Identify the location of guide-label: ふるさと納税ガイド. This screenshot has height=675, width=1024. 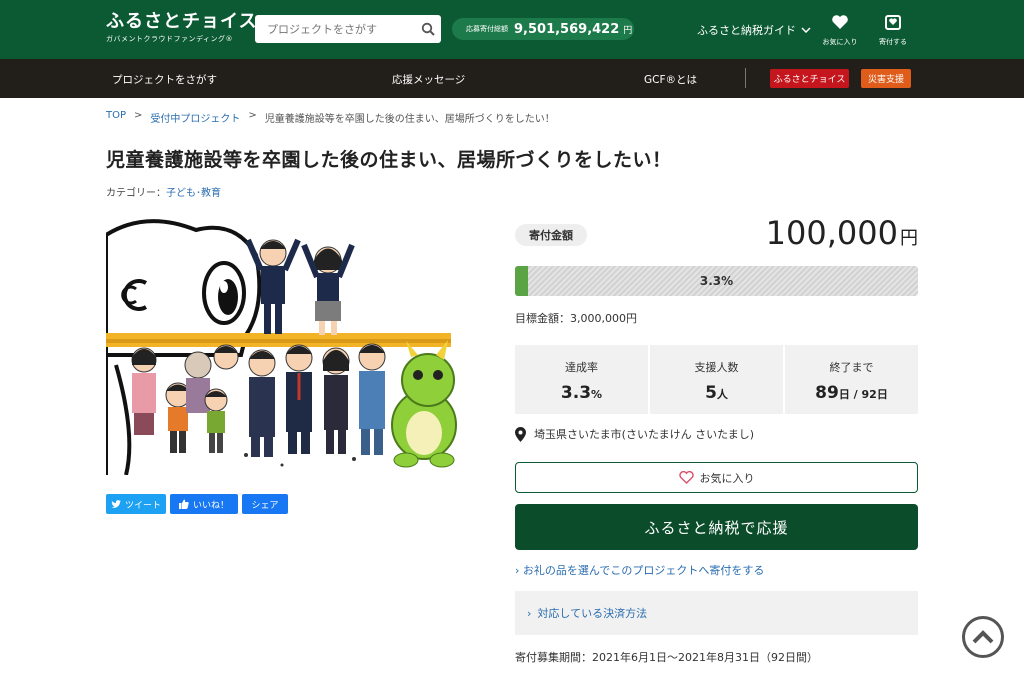
(746, 30).